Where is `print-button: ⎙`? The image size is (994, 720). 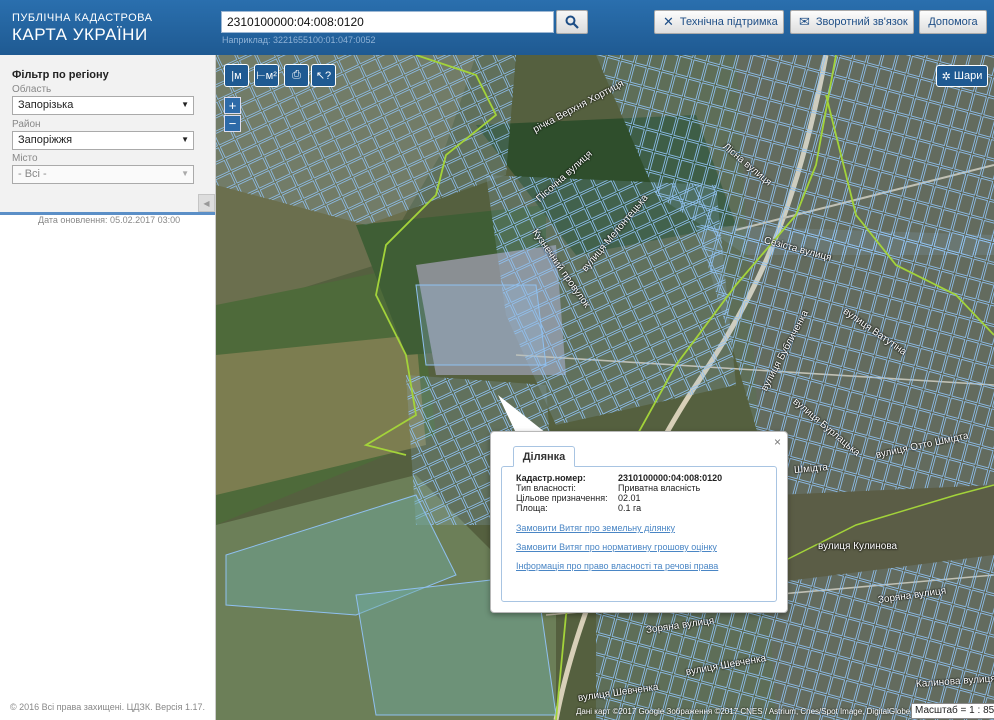 print-button: ⎙ is located at coordinates (296, 75).